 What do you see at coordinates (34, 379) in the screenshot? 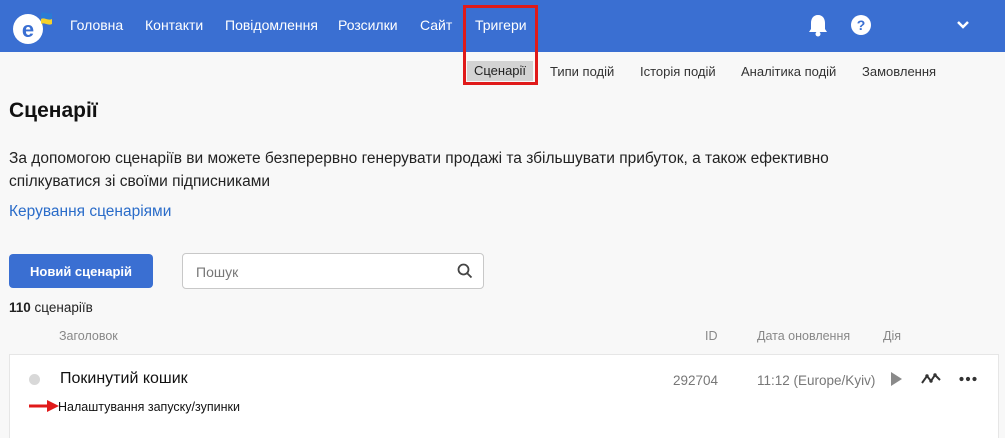
I see `status-indicator` at bounding box center [34, 379].